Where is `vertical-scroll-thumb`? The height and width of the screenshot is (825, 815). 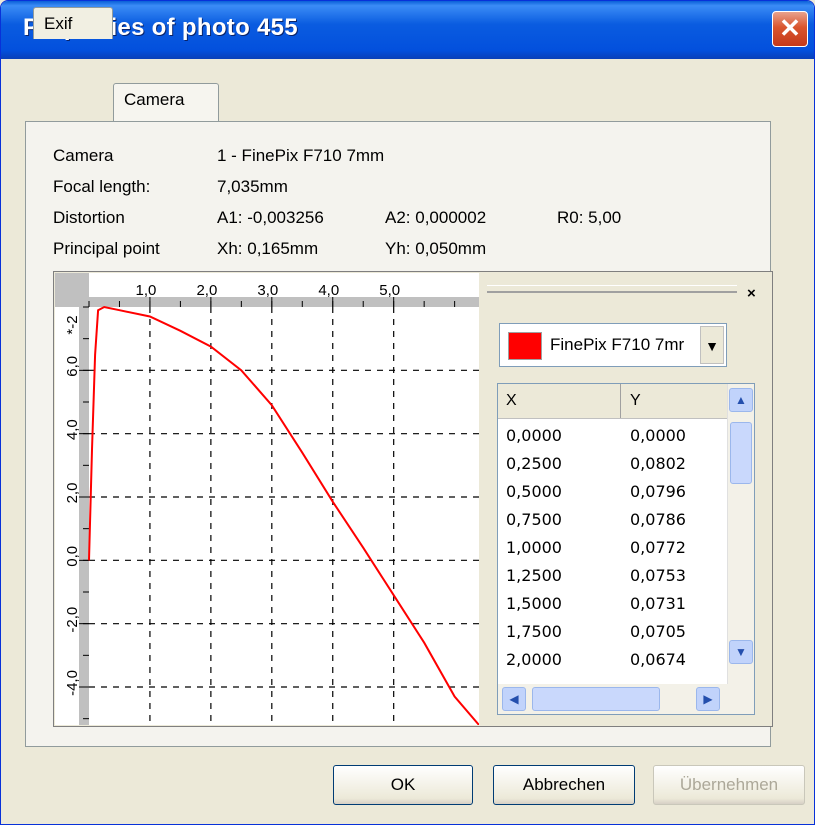 vertical-scroll-thumb is located at coordinates (741, 453).